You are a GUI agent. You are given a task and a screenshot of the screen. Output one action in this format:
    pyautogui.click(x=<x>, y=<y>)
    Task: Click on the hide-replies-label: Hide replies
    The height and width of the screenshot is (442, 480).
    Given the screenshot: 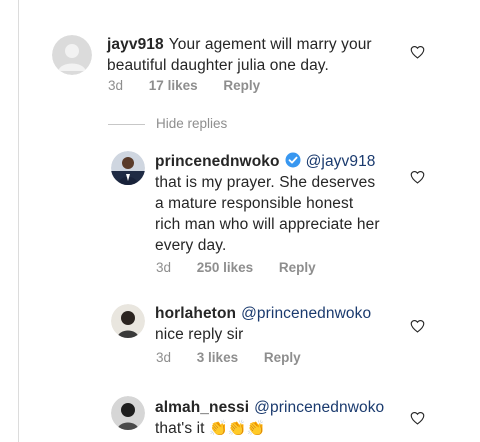 What is the action you would take?
    pyautogui.click(x=192, y=123)
    